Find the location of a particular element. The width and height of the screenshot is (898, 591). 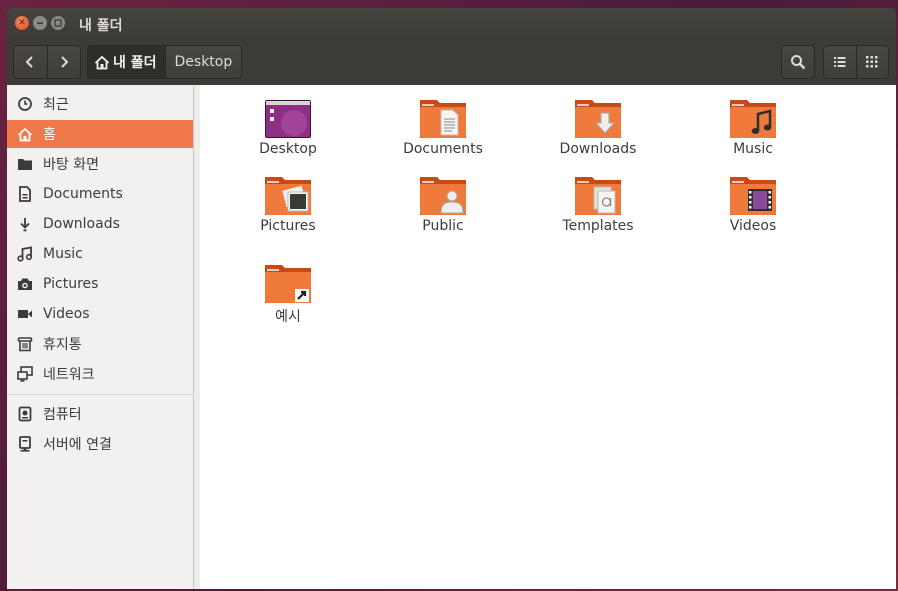

file-item-videos: Videos is located at coordinates (753, 205).